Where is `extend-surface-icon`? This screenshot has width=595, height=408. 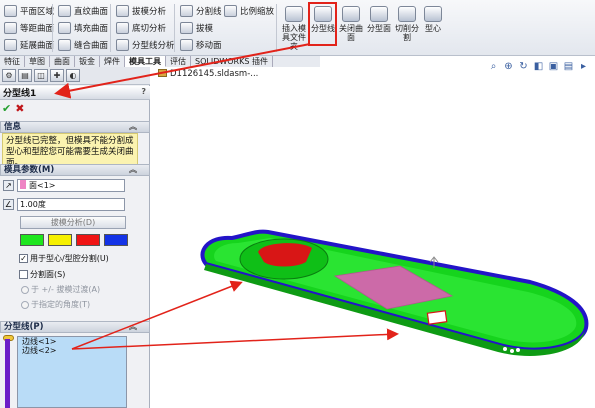
extend-surface-icon is located at coordinates (10, 44).